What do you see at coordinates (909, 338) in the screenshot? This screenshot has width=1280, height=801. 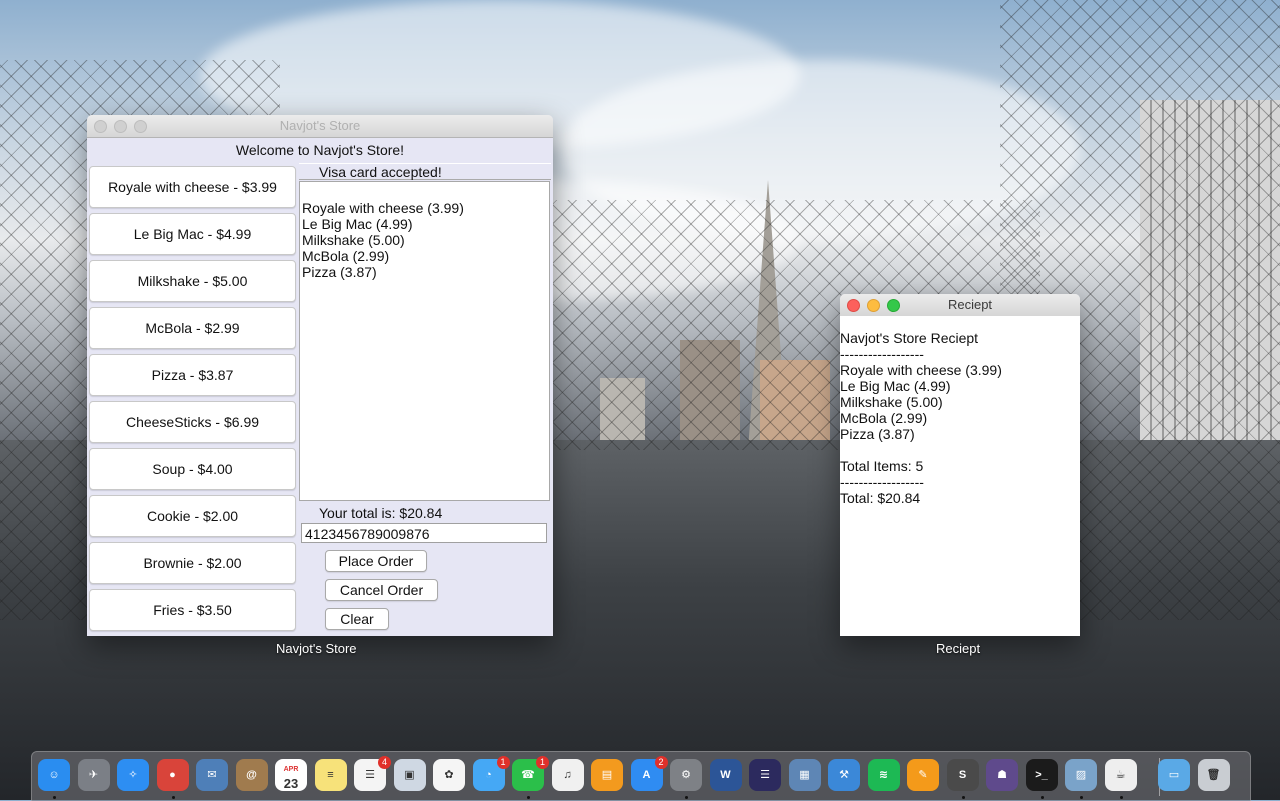 I see `receipt-line: Navjot's Store Reciept` at bounding box center [909, 338].